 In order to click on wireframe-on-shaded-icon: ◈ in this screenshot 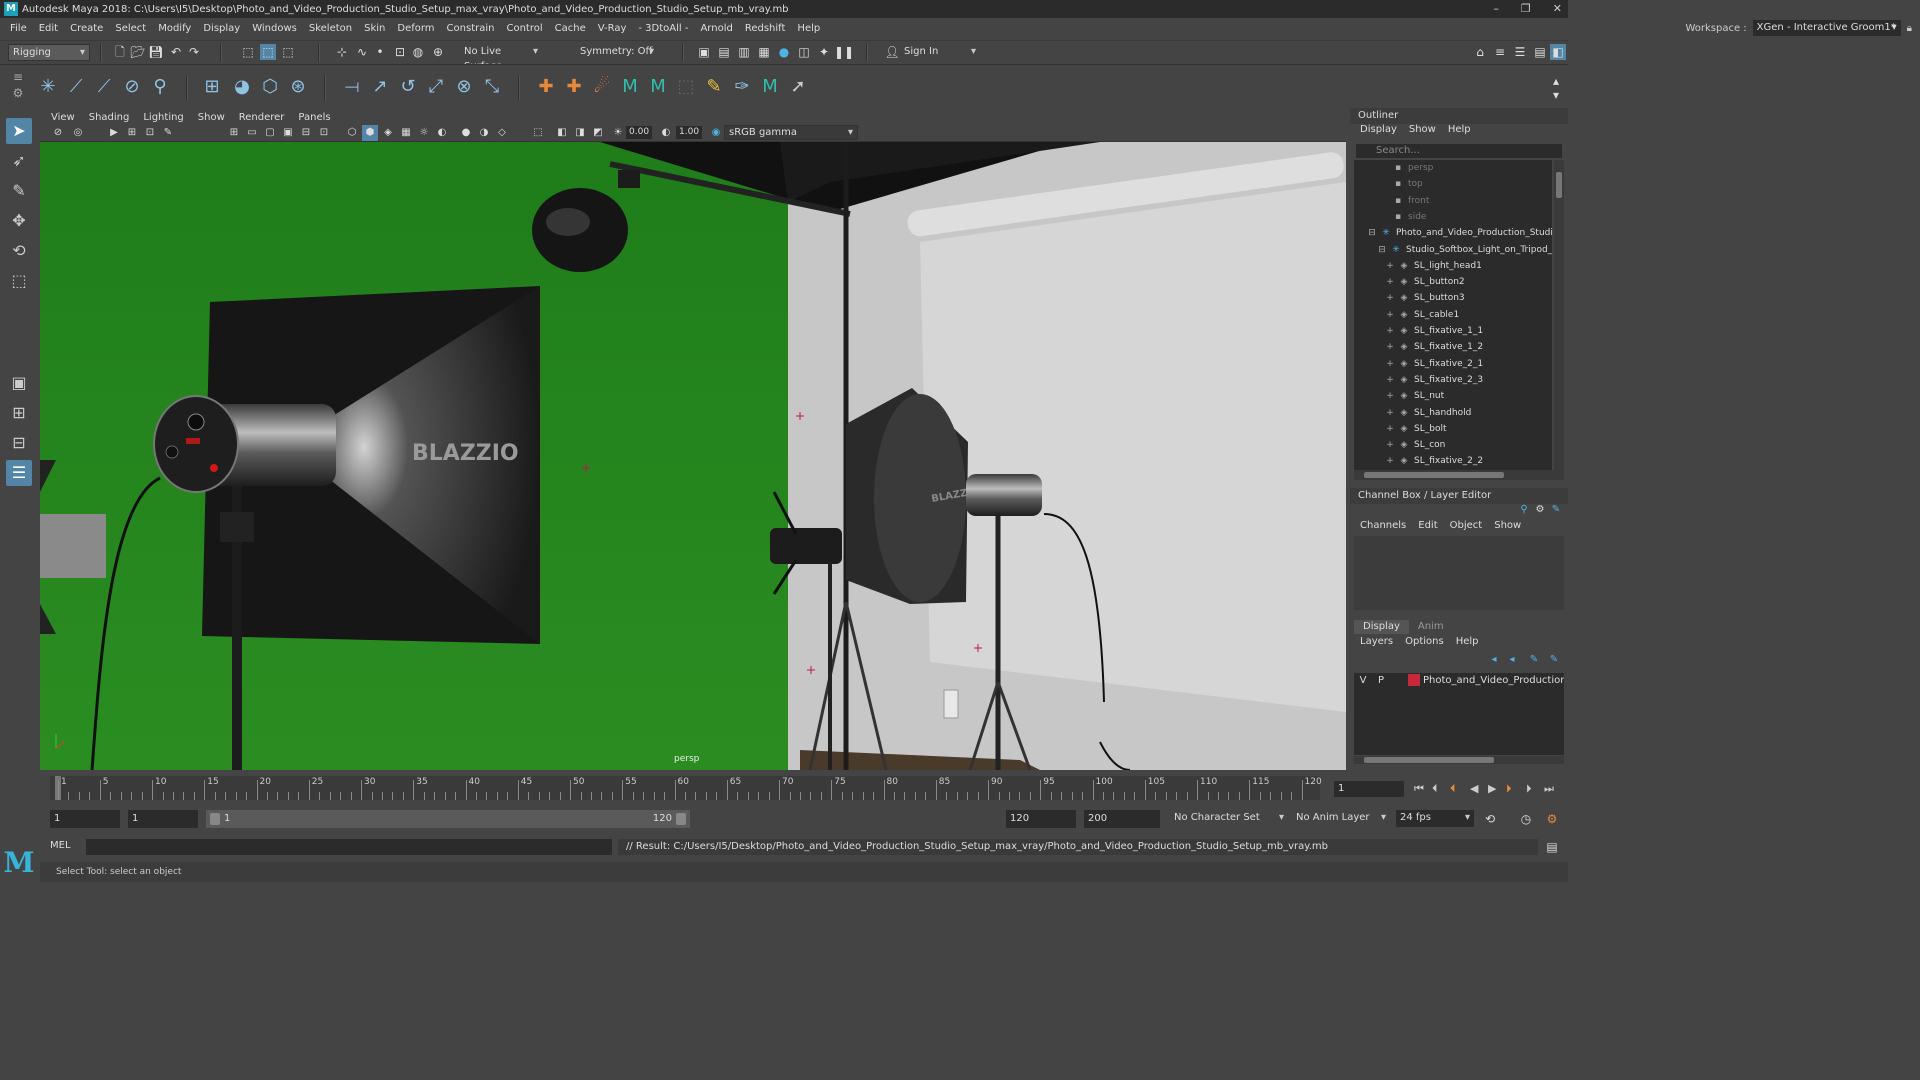, I will do `click(388, 133)`.